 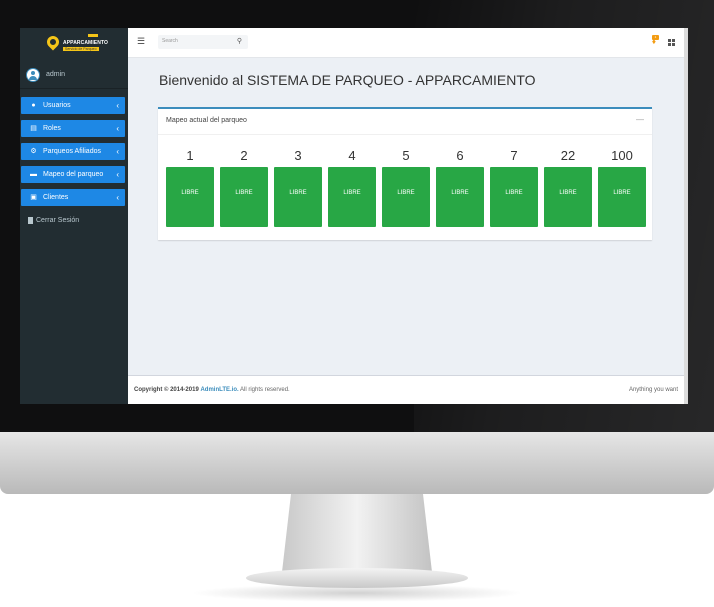 What do you see at coordinates (33, 105) in the screenshot?
I see `user-icon: ●` at bounding box center [33, 105].